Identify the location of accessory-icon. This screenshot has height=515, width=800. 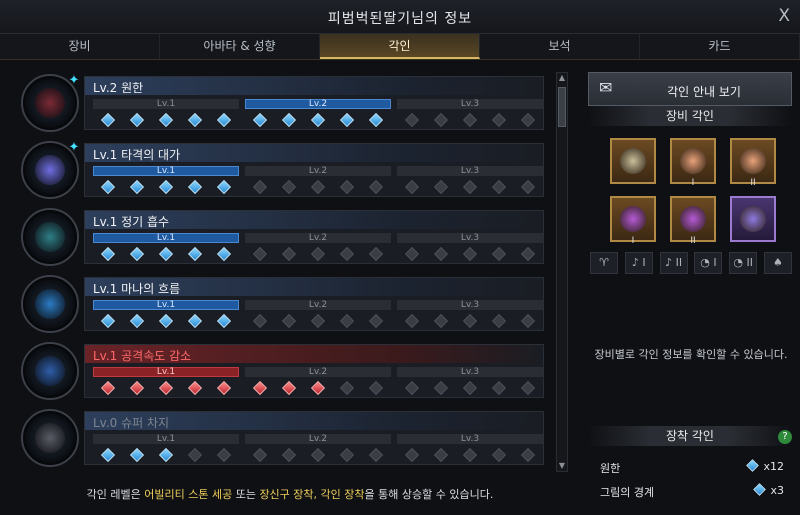
(633, 161).